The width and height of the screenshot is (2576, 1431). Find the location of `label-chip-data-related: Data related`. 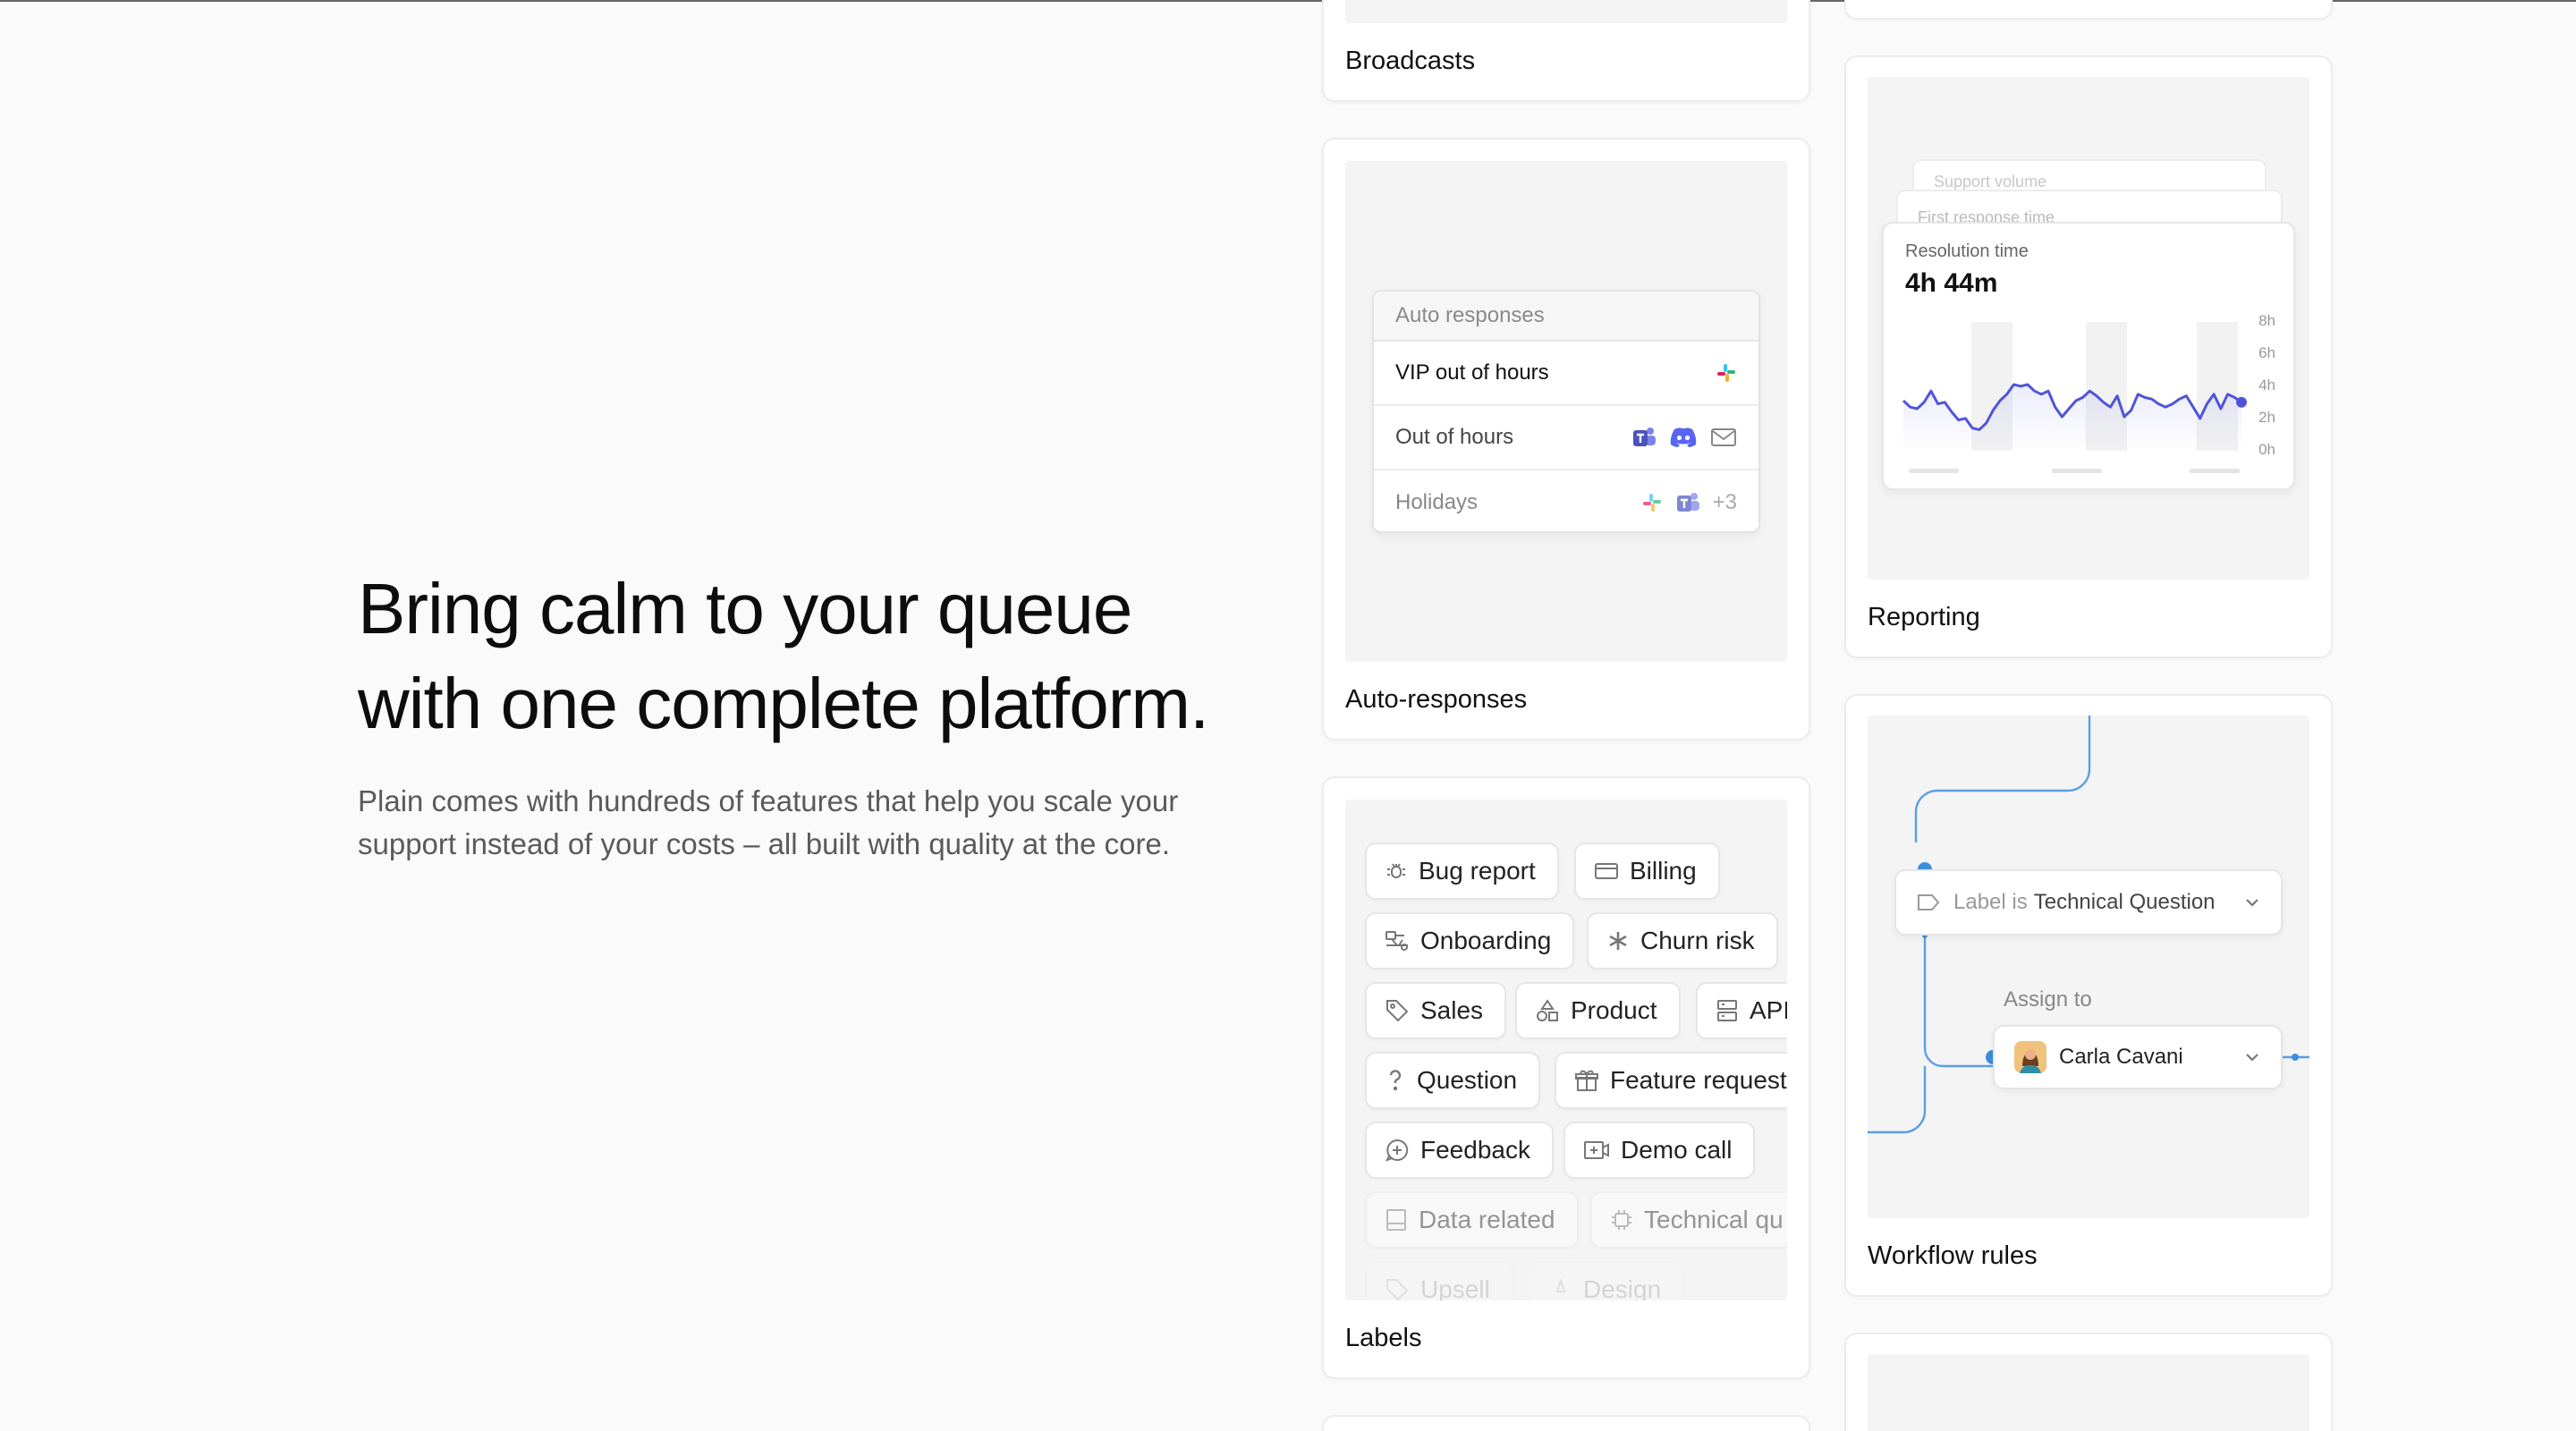

label-chip-data-related: Data related is located at coordinates (1472, 1220).